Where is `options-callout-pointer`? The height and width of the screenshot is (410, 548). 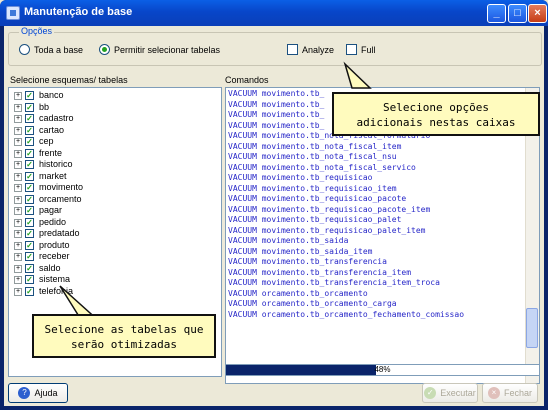
options-callout-pointer is located at coordinates (357, 75).